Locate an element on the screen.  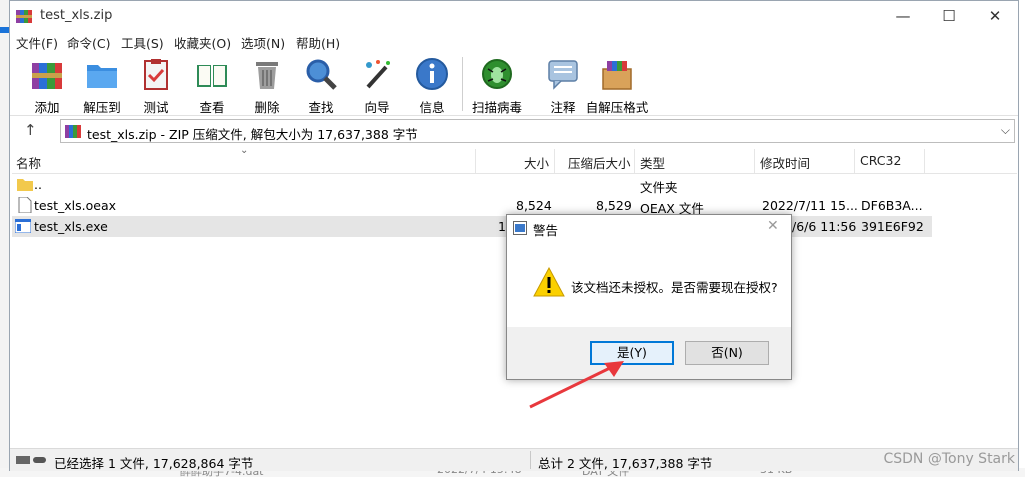
bug-icon is located at coordinates (497, 74).